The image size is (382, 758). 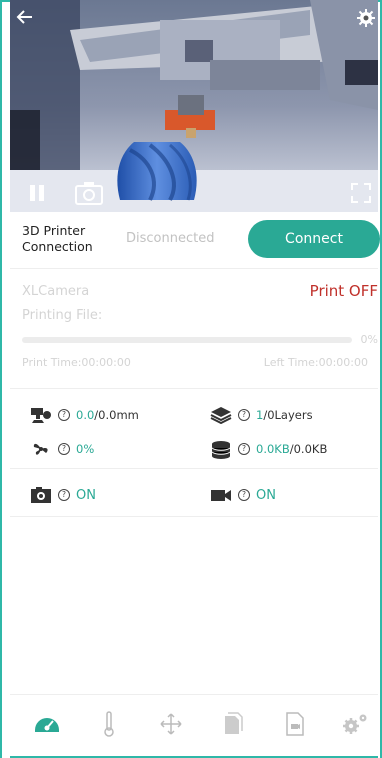 What do you see at coordinates (187, 340) in the screenshot?
I see `progress-bar` at bounding box center [187, 340].